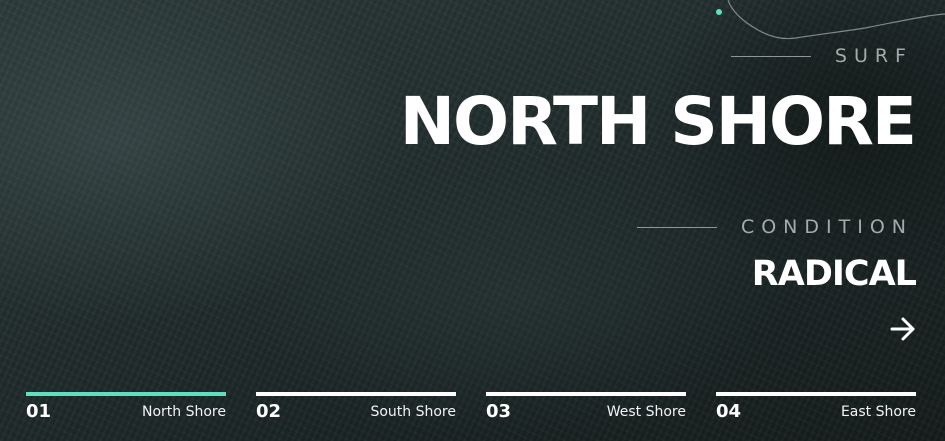  I want to click on tab-number: 02, so click(269, 411).